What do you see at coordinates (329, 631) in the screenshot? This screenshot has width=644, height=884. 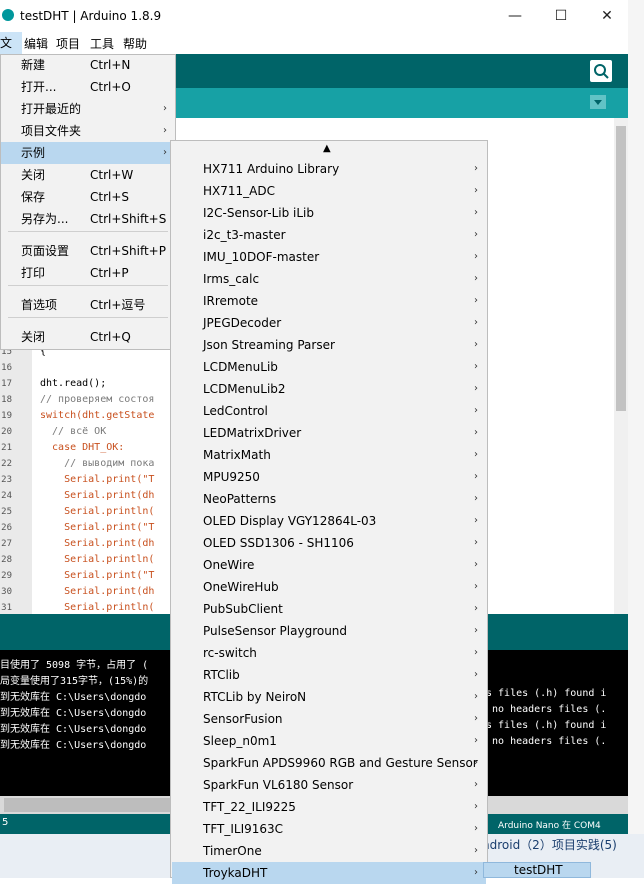 I see `example-library-item: PulseSensor Playground ›` at bounding box center [329, 631].